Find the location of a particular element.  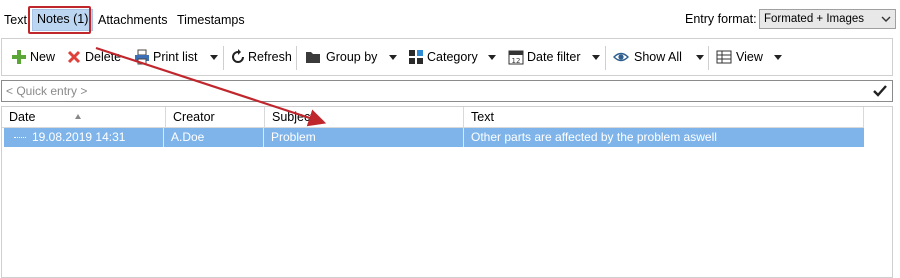

grid-header: Date Creator Subject Text is located at coordinates (433, 117).